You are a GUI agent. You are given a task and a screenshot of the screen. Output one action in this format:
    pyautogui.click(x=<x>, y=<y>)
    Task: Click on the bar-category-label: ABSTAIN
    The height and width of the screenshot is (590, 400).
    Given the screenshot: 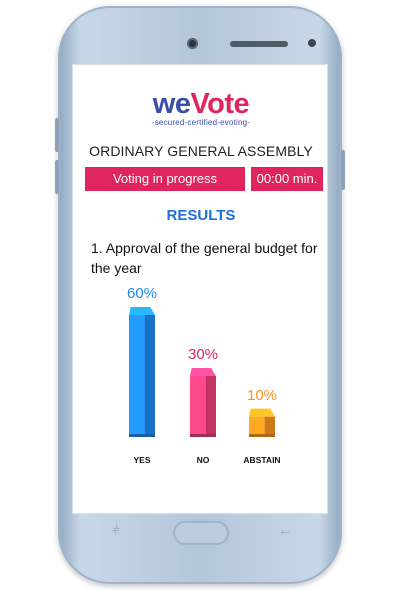 What is the action you would take?
    pyautogui.click(x=262, y=460)
    